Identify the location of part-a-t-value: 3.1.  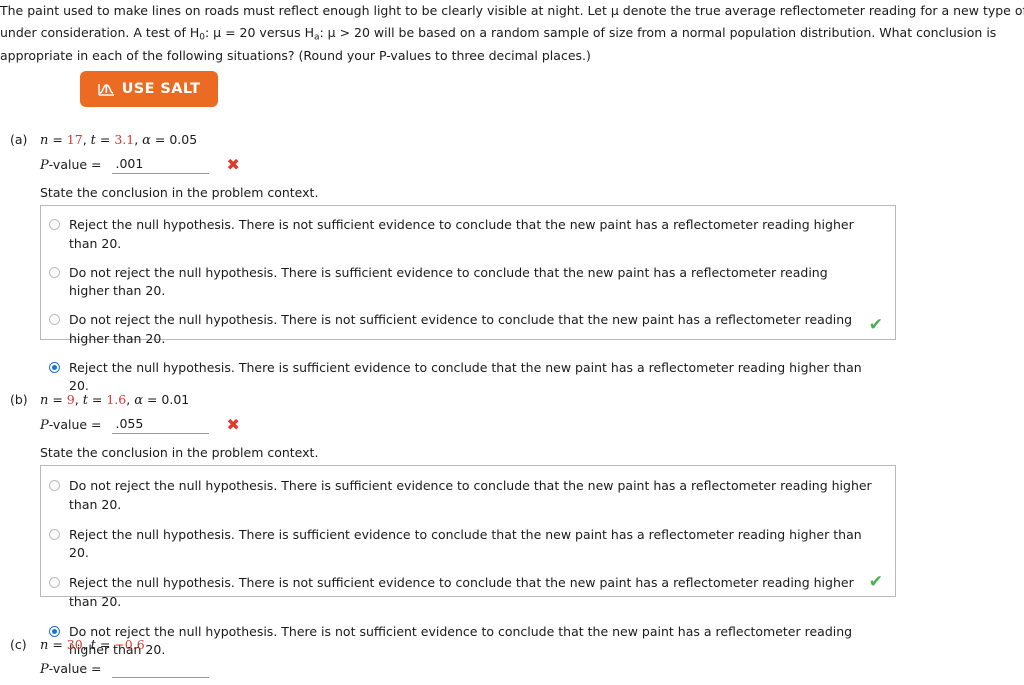
(124, 139).